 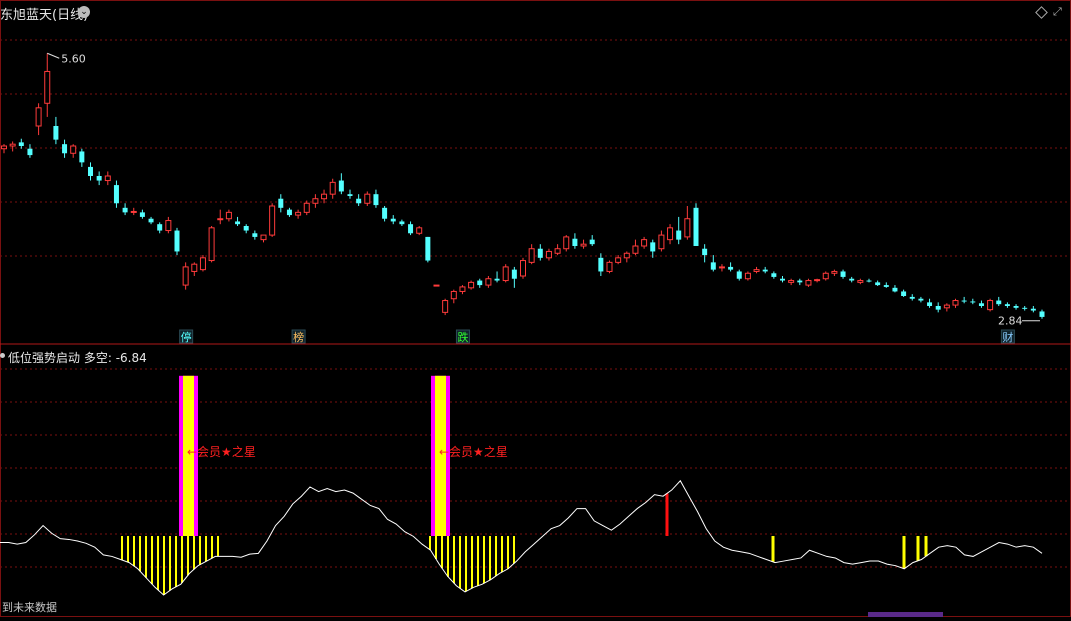 What do you see at coordinates (1057, 12) in the screenshot?
I see `expand-icon: ⤢` at bounding box center [1057, 12].